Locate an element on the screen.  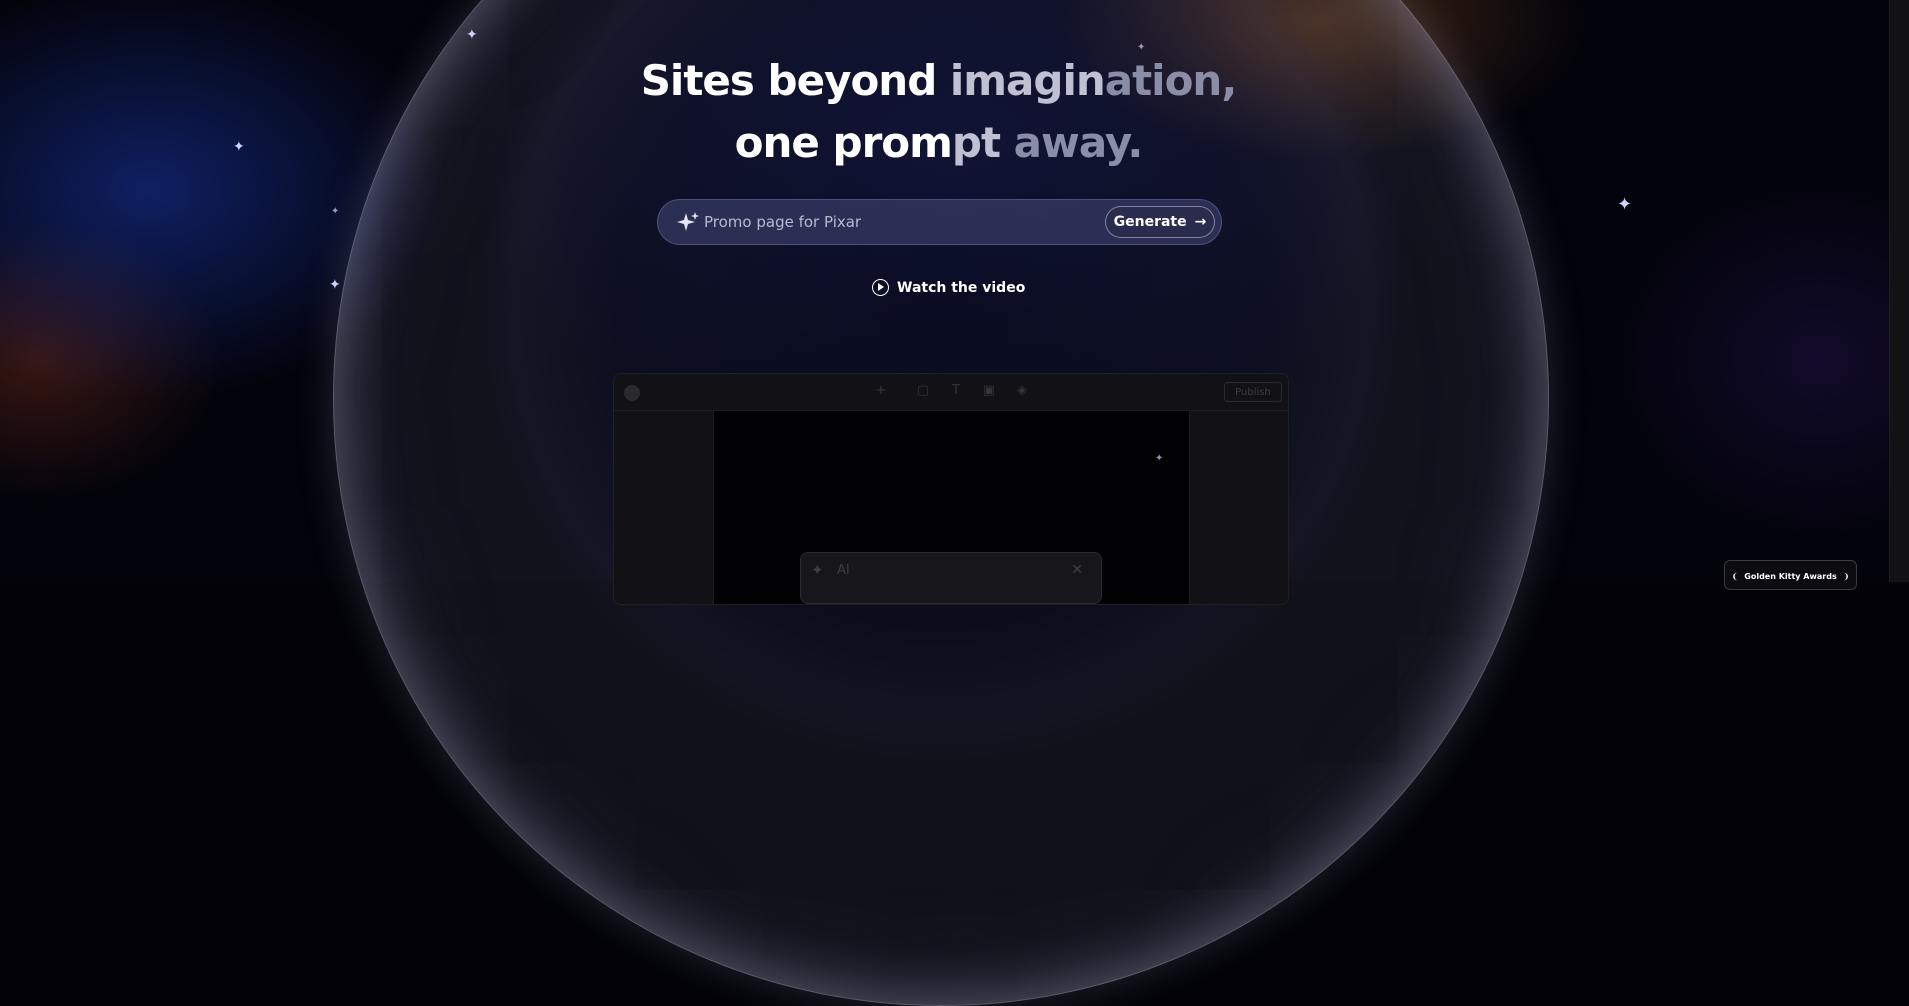
badge-label: Golden Kitty Awards is located at coordinates (1790, 576).